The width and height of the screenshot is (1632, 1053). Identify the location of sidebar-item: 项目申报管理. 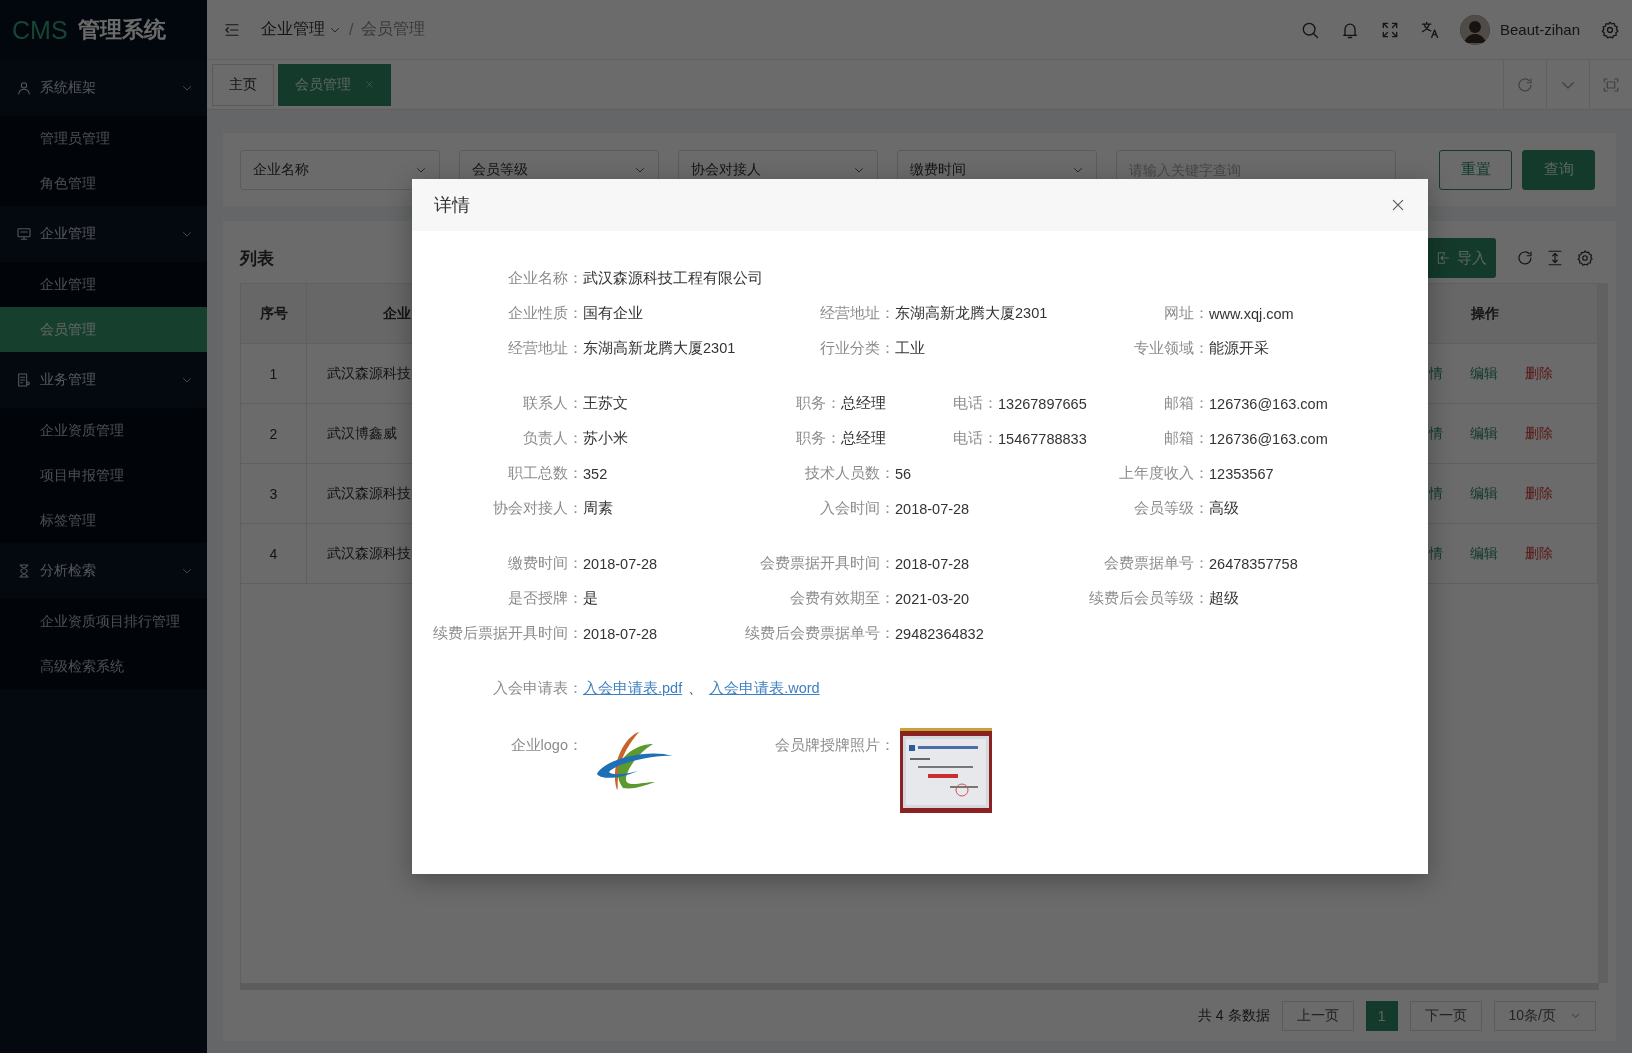
(103, 475).